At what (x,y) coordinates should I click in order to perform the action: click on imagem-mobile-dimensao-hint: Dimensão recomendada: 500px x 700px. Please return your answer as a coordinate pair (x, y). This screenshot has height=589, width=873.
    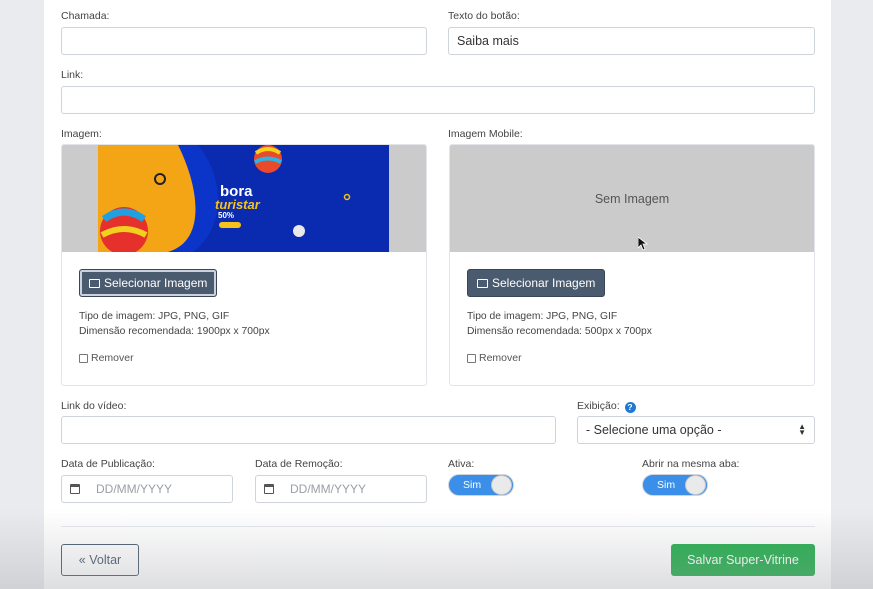
    Looking at the image, I should click on (559, 331).